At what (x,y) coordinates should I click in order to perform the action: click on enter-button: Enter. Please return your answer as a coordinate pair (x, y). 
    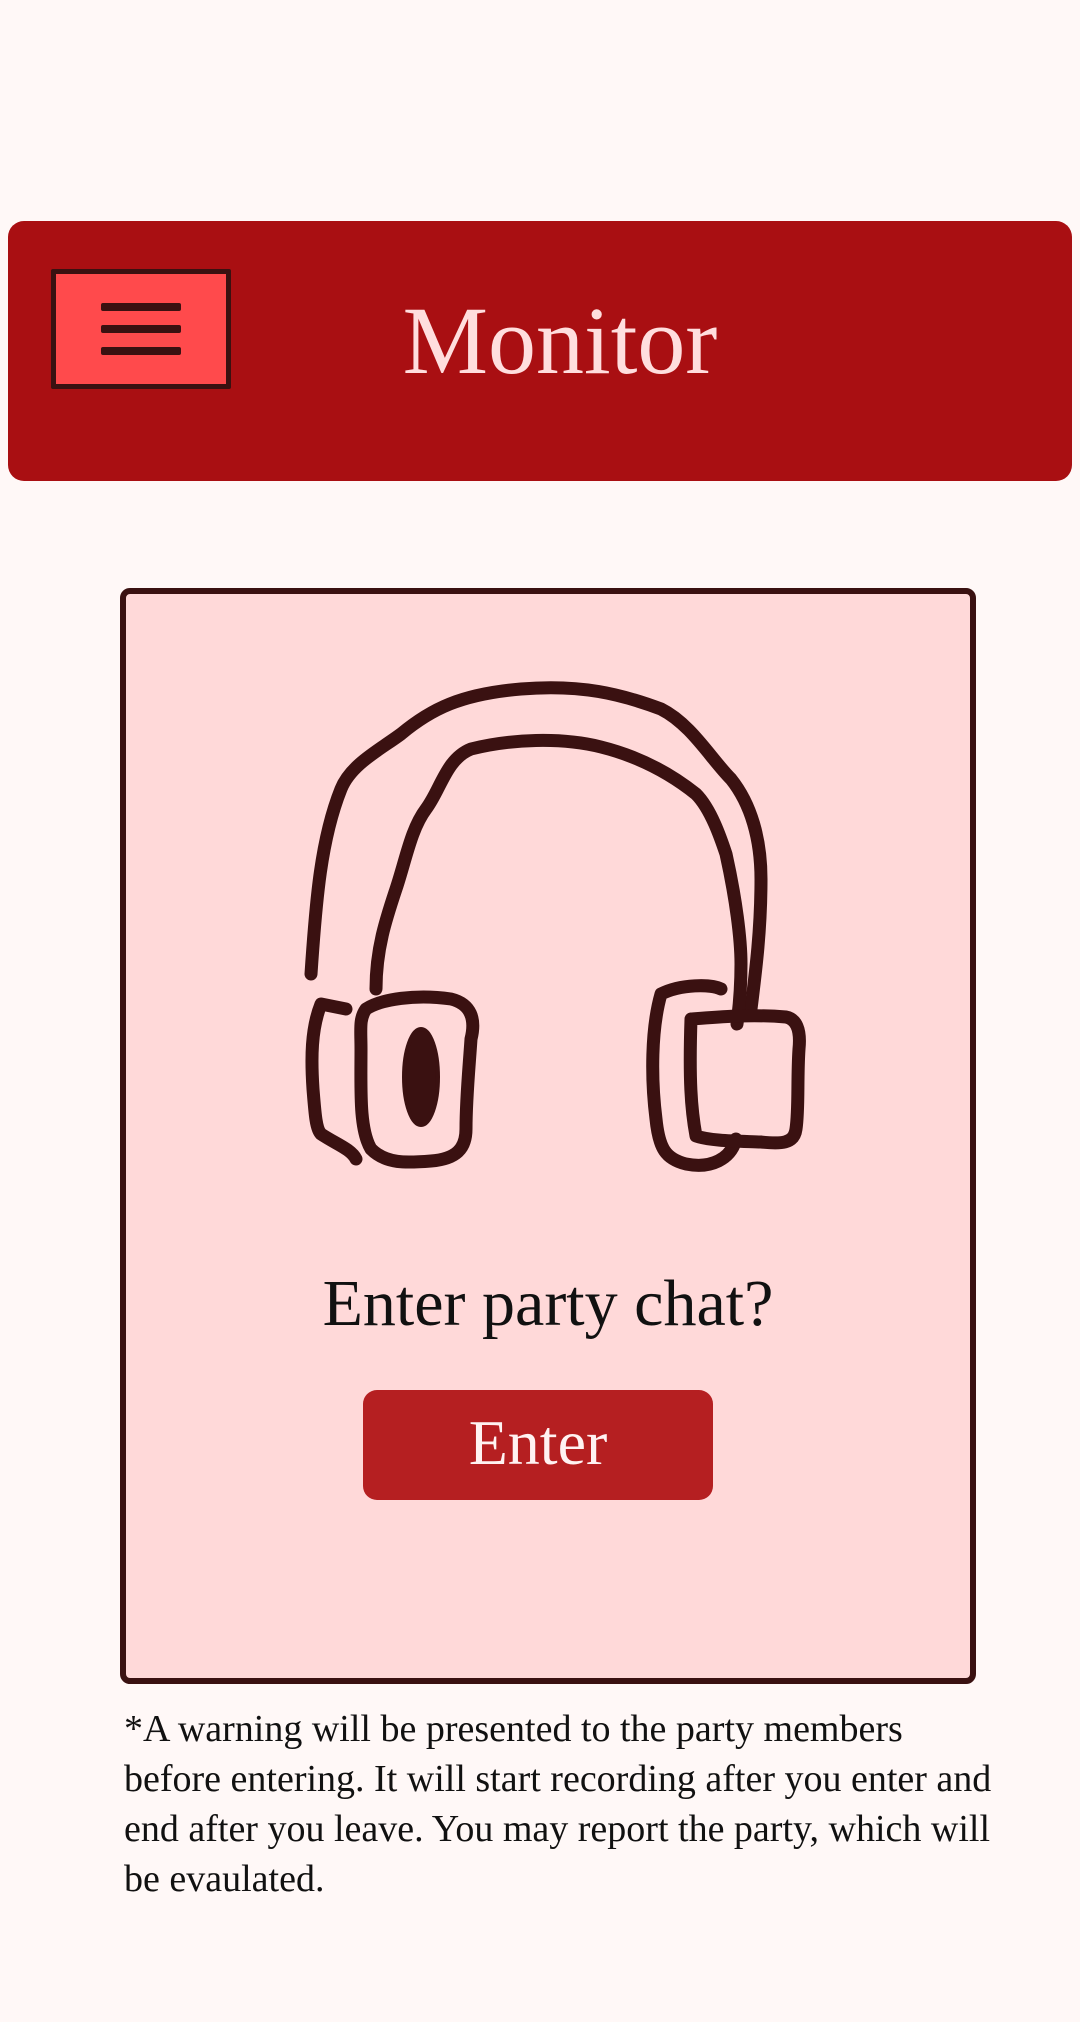
    Looking at the image, I should click on (538, 1445).